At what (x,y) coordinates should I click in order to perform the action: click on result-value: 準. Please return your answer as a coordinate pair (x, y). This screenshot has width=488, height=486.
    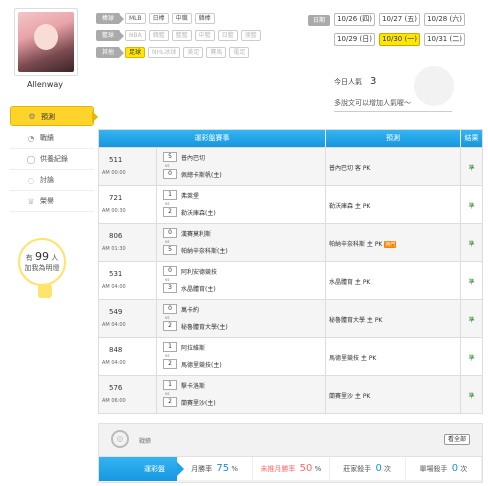
    Looking at the image, I should click on (471, 244).